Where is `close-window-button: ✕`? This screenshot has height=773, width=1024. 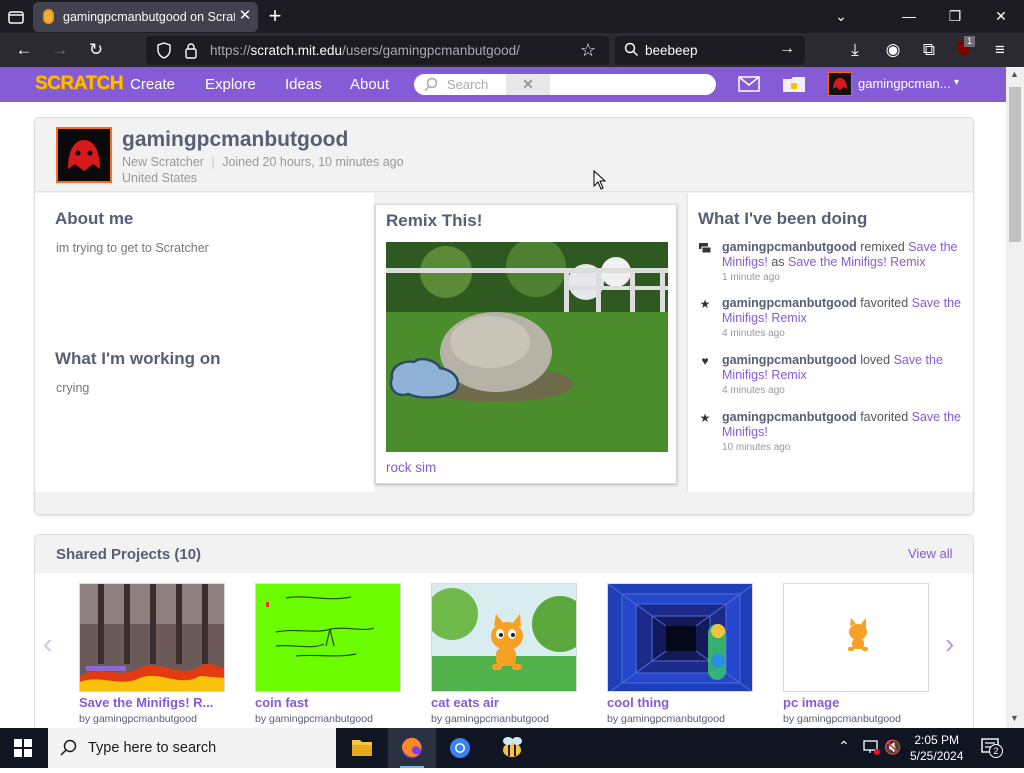 close-window-button: ✕ is located at coordinates (1001, 16).